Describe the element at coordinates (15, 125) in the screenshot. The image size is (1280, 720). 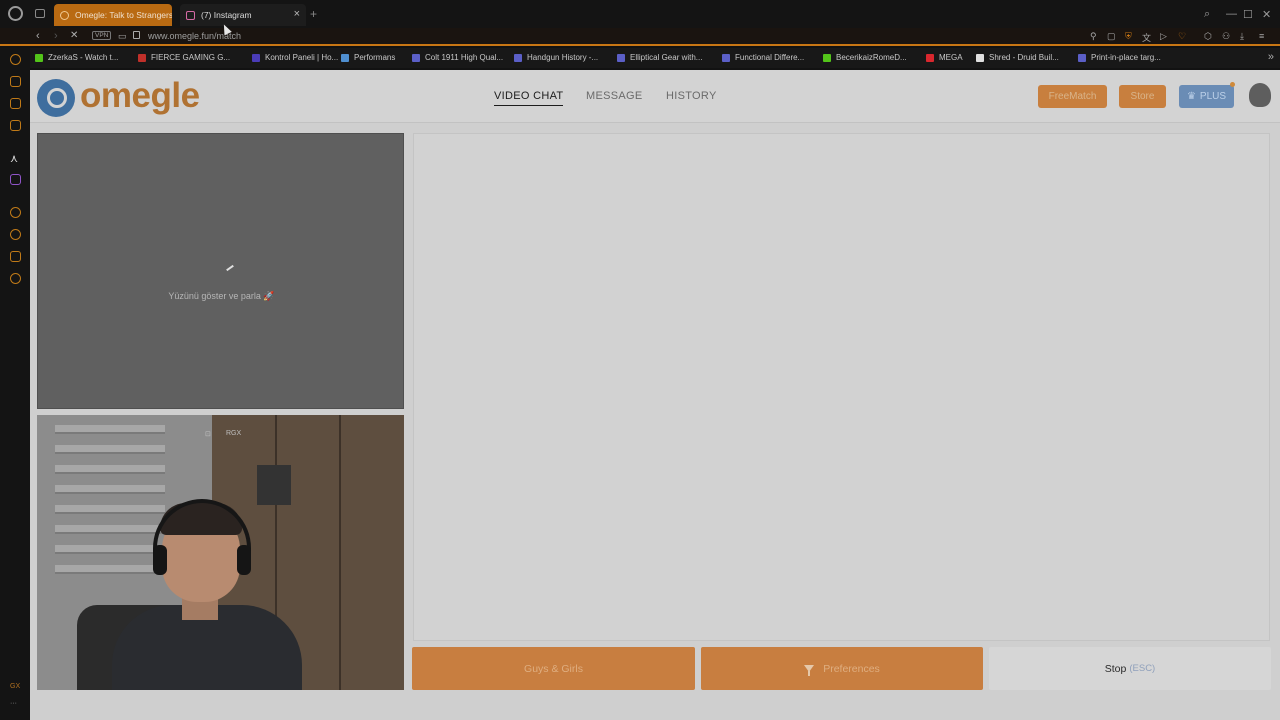
I see `messenger-icon` at that location.